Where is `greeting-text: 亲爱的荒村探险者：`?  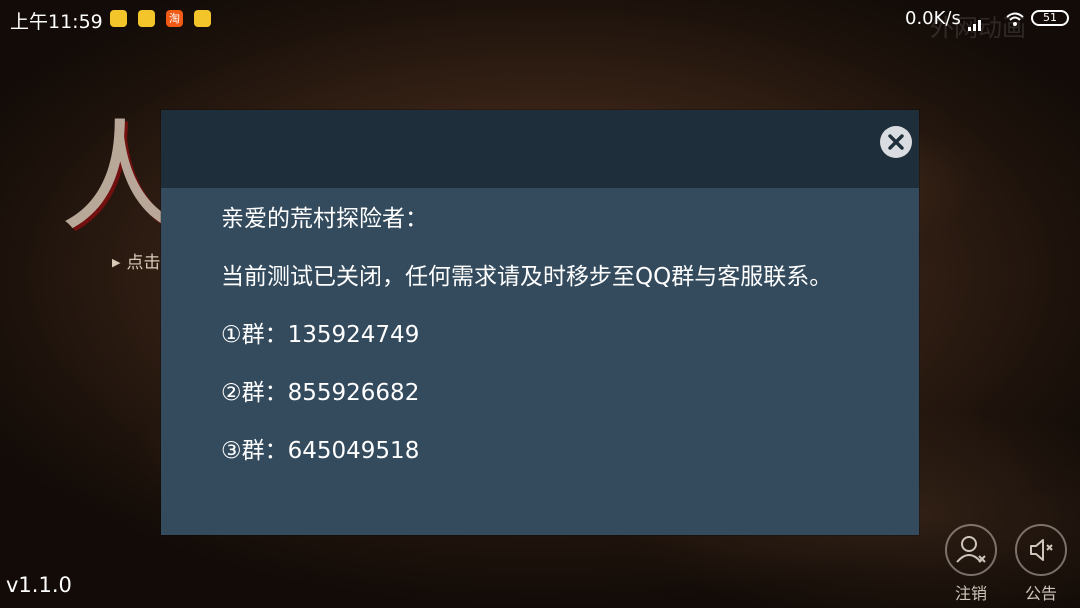 greeting-text: 亲爱的荒村探险者： is located at coordinates (324, 219).